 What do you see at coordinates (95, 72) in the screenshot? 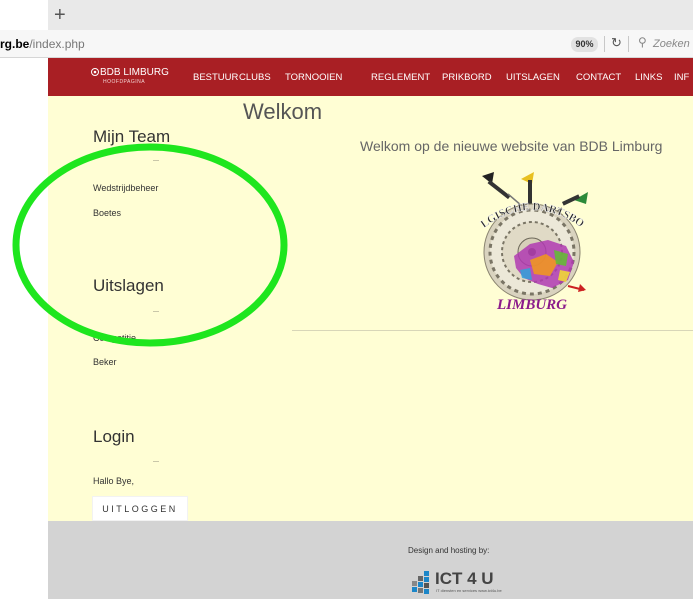
I see `dartboard-logo-icon` at bounding box center [95, 72].